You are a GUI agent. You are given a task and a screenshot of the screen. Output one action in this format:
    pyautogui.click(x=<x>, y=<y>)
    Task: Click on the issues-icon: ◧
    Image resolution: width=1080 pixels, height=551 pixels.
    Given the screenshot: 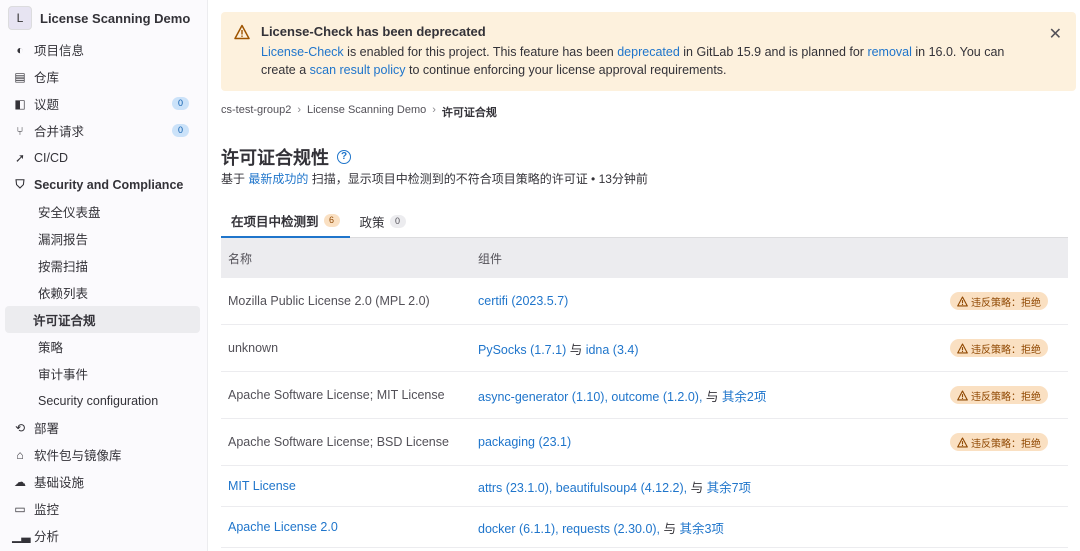 What is the action you would take?
    pyautogui.click(x=20, y=103)
    